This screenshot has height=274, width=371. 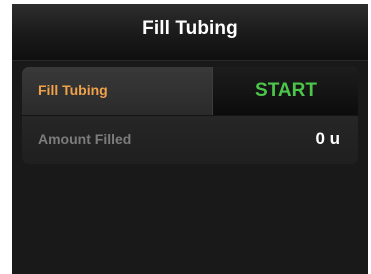 What do you see at coordinates (85, 139) in the screenshot?
I see `amount-filled-label: Amount Filled` at bounding box center [85, 139].